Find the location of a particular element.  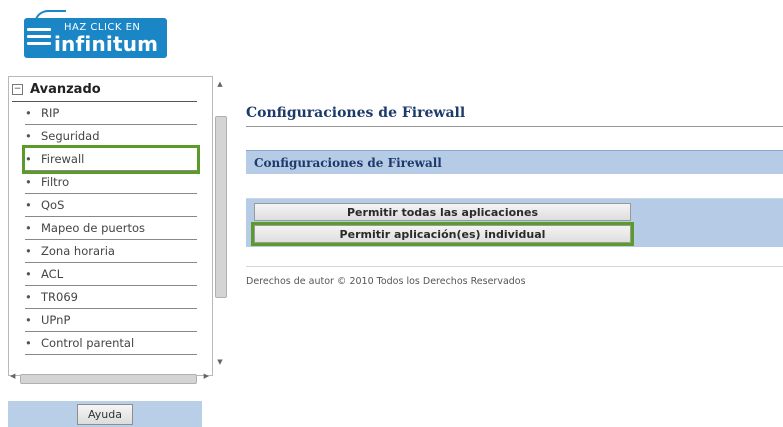

sidebar-item-label: Filtro is located at coordinates (55, 182).